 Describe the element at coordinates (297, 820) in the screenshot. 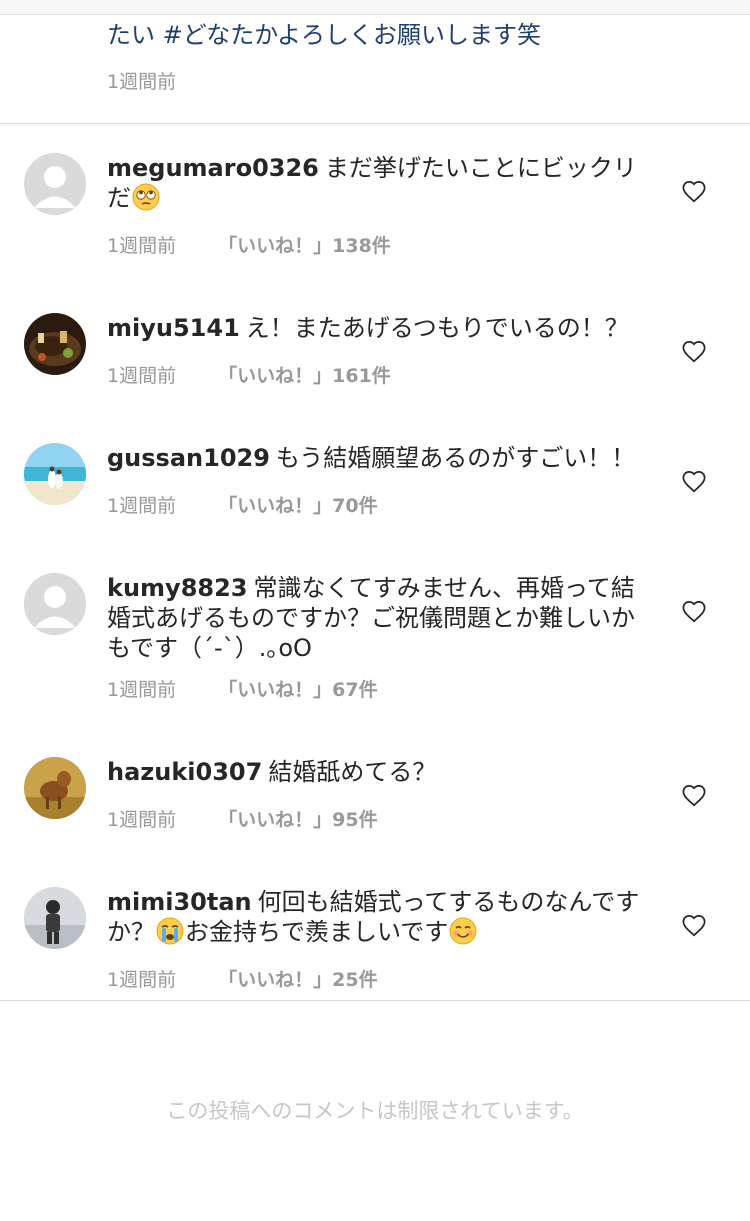

I see `comment-likes: 「いいね！」95件` at that location.